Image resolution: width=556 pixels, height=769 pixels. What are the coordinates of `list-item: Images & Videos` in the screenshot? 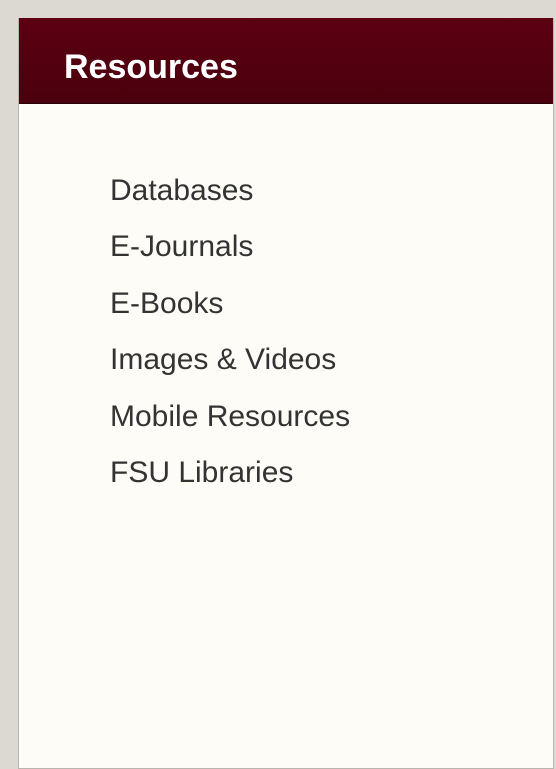 It's located at (230, 360).